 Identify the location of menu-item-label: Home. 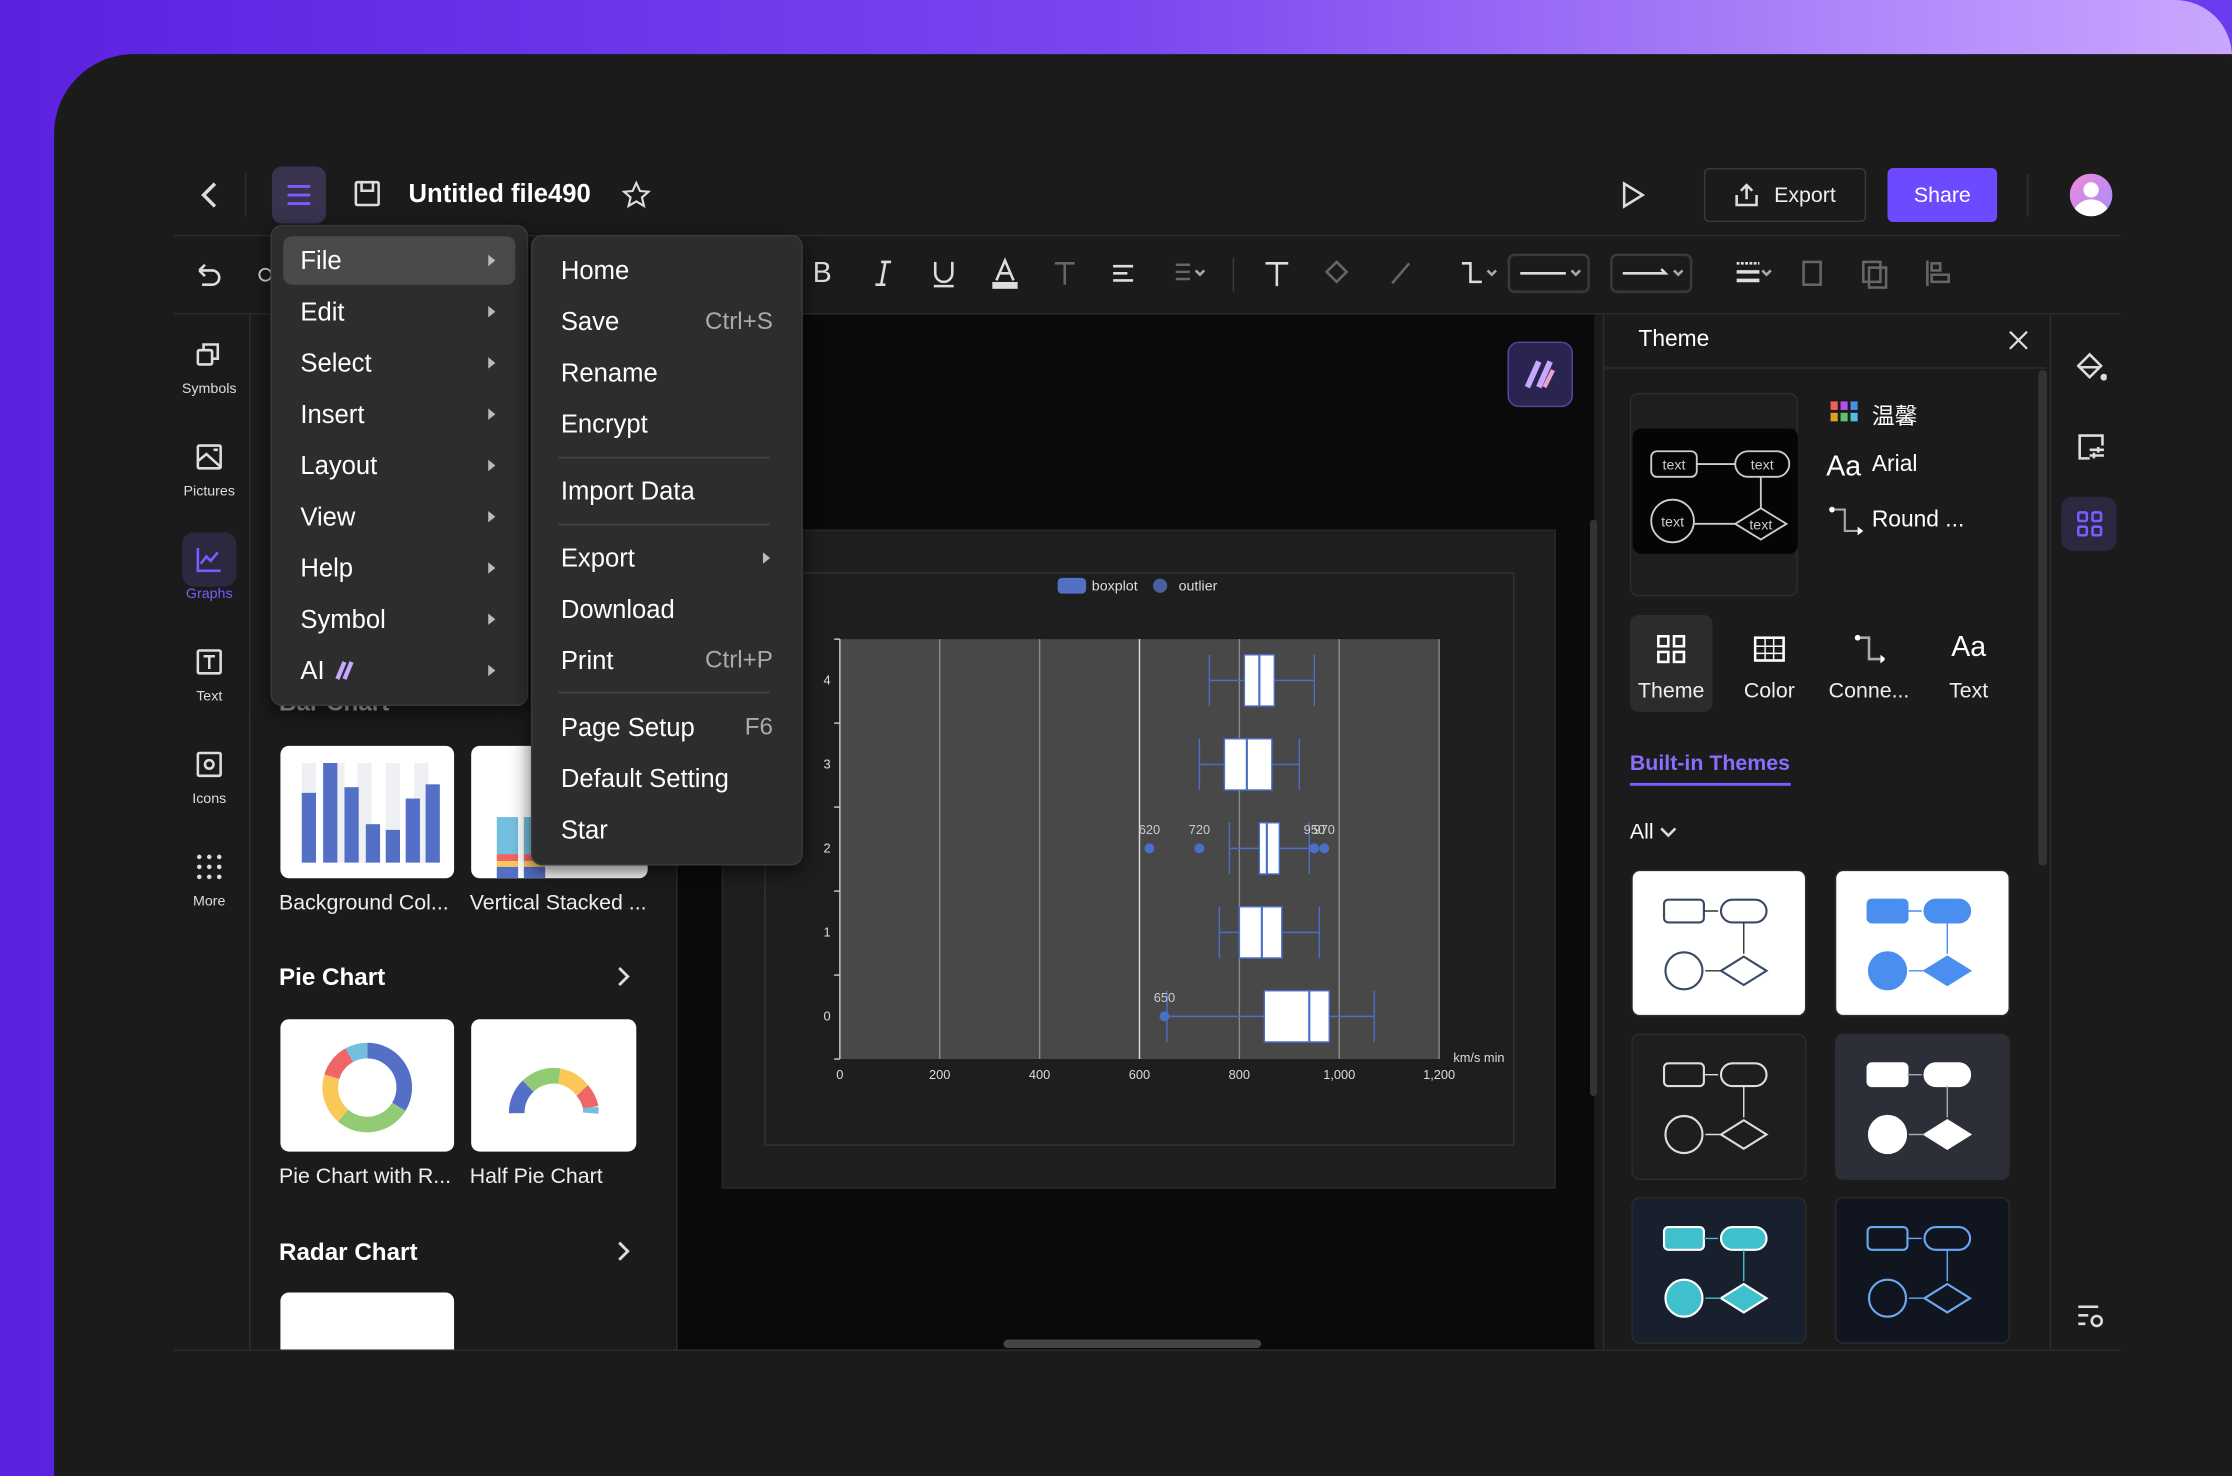
(595, 269).